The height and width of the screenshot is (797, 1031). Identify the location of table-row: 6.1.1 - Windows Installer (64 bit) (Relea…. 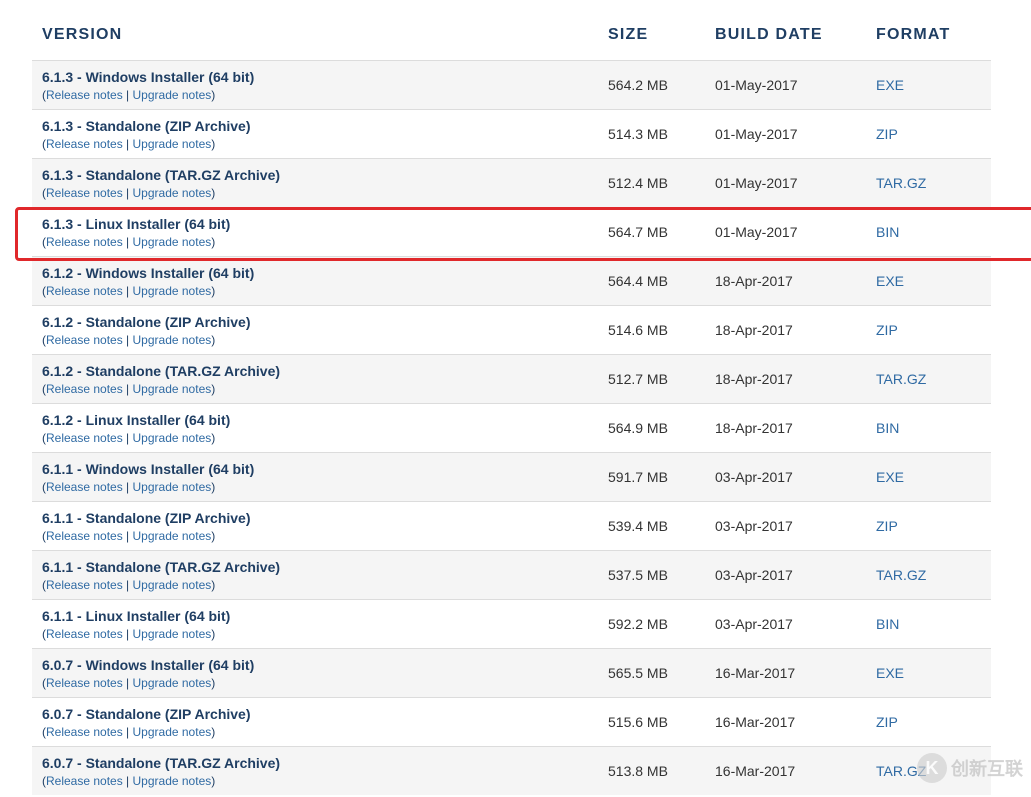
(511, 476).